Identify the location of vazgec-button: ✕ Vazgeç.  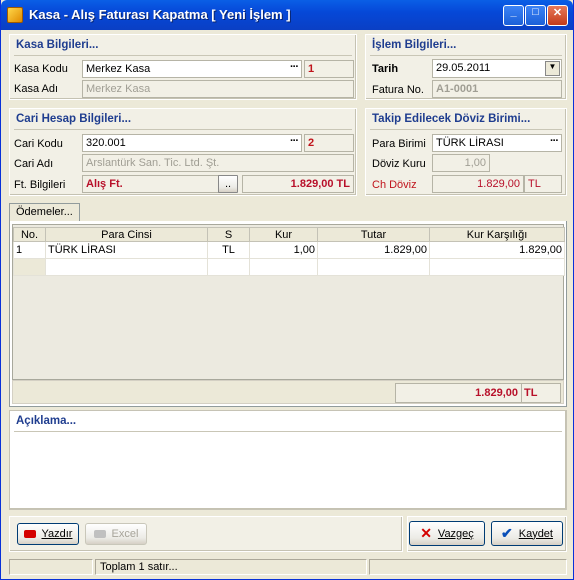
(447, 533).